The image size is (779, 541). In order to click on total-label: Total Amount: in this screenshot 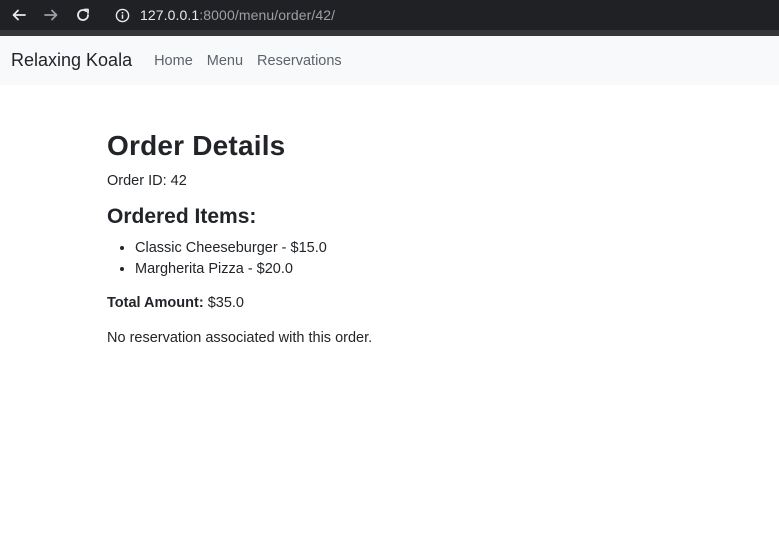, I will do `click(155, 303)`.